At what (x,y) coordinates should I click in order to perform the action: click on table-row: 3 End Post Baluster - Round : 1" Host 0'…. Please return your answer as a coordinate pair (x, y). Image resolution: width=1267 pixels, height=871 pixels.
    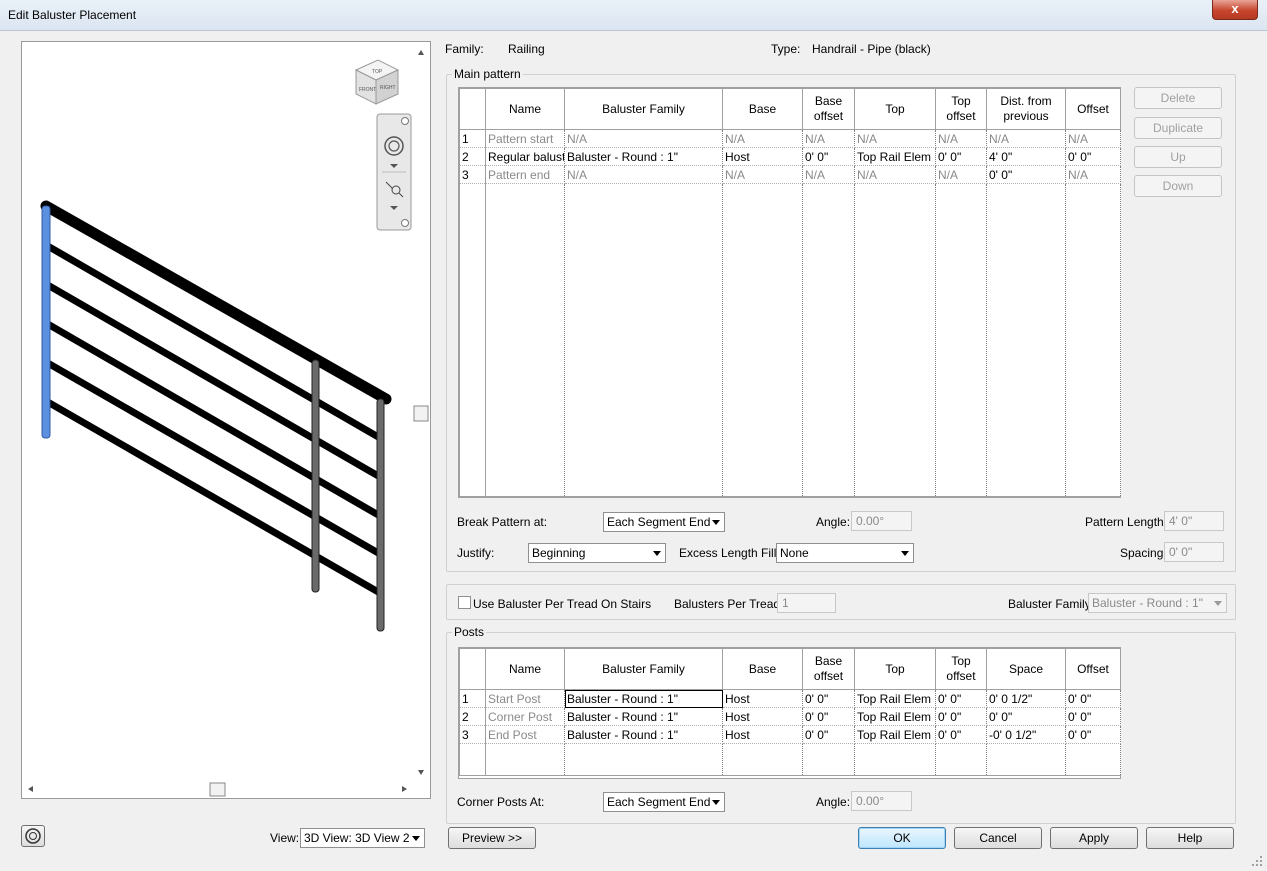
    Looking at the image, I should click on (790, 734).